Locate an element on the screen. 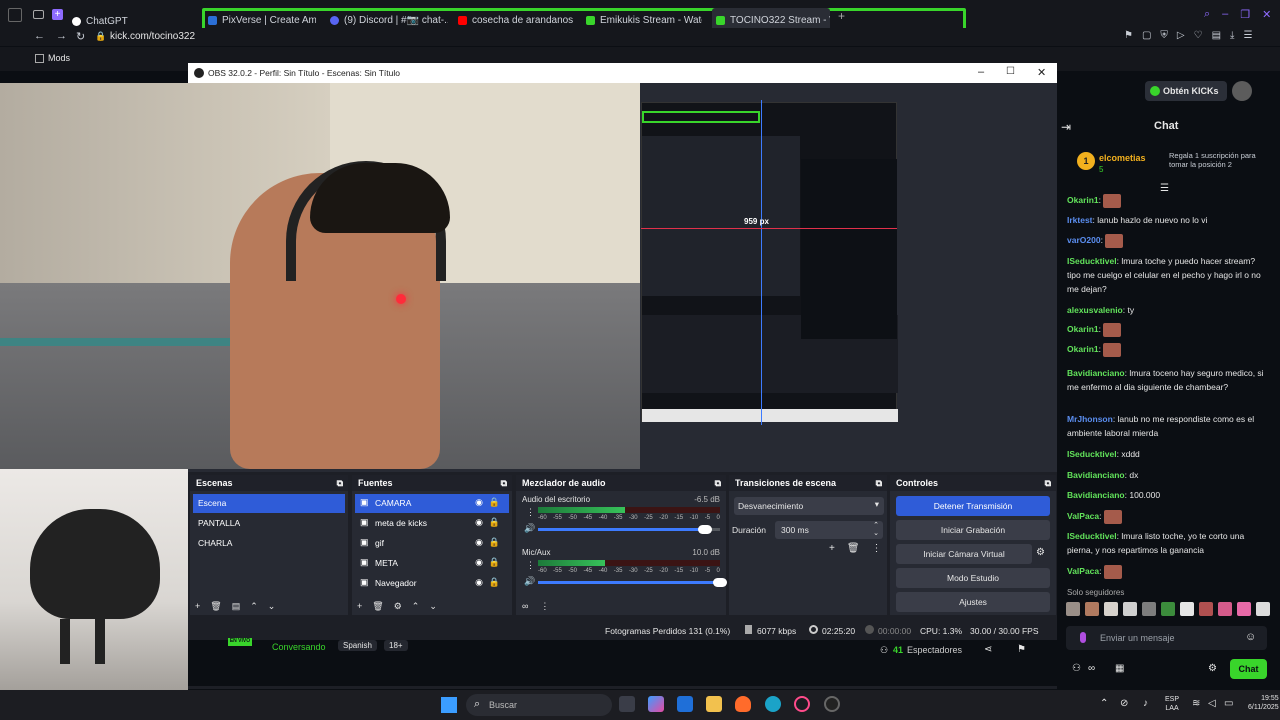  obs-maximize-icon: ☐ is located at coordinates (1010, 71).